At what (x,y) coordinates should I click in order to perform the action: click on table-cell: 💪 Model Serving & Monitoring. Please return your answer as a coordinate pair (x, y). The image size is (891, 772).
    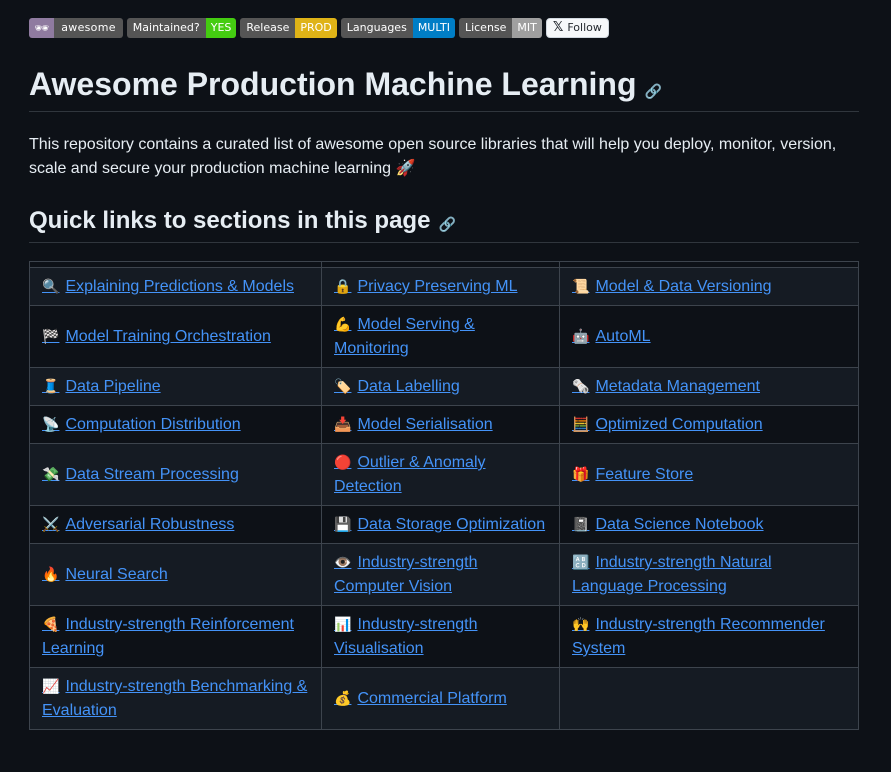
    Looking at the image, I should click on (440, 336).